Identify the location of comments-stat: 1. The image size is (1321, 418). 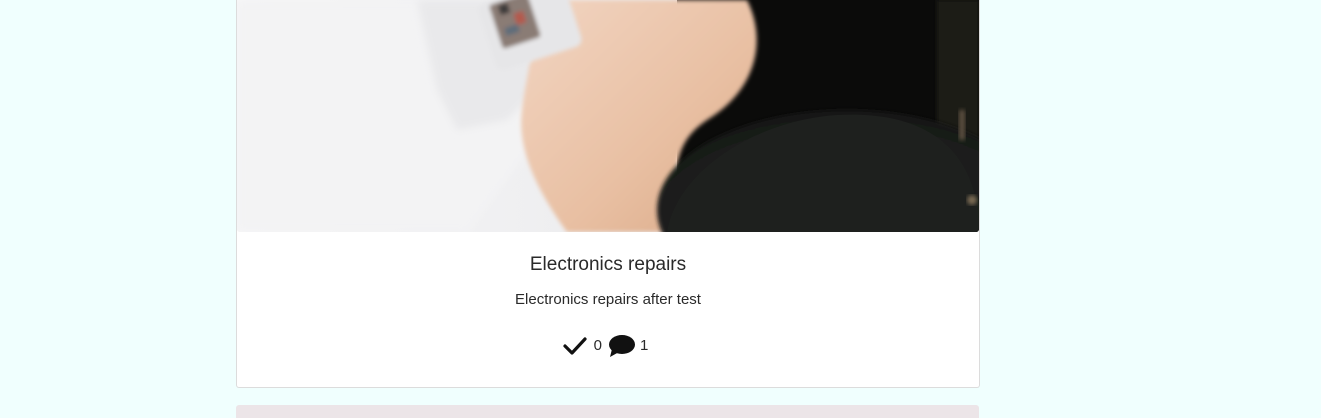
(631, 346).